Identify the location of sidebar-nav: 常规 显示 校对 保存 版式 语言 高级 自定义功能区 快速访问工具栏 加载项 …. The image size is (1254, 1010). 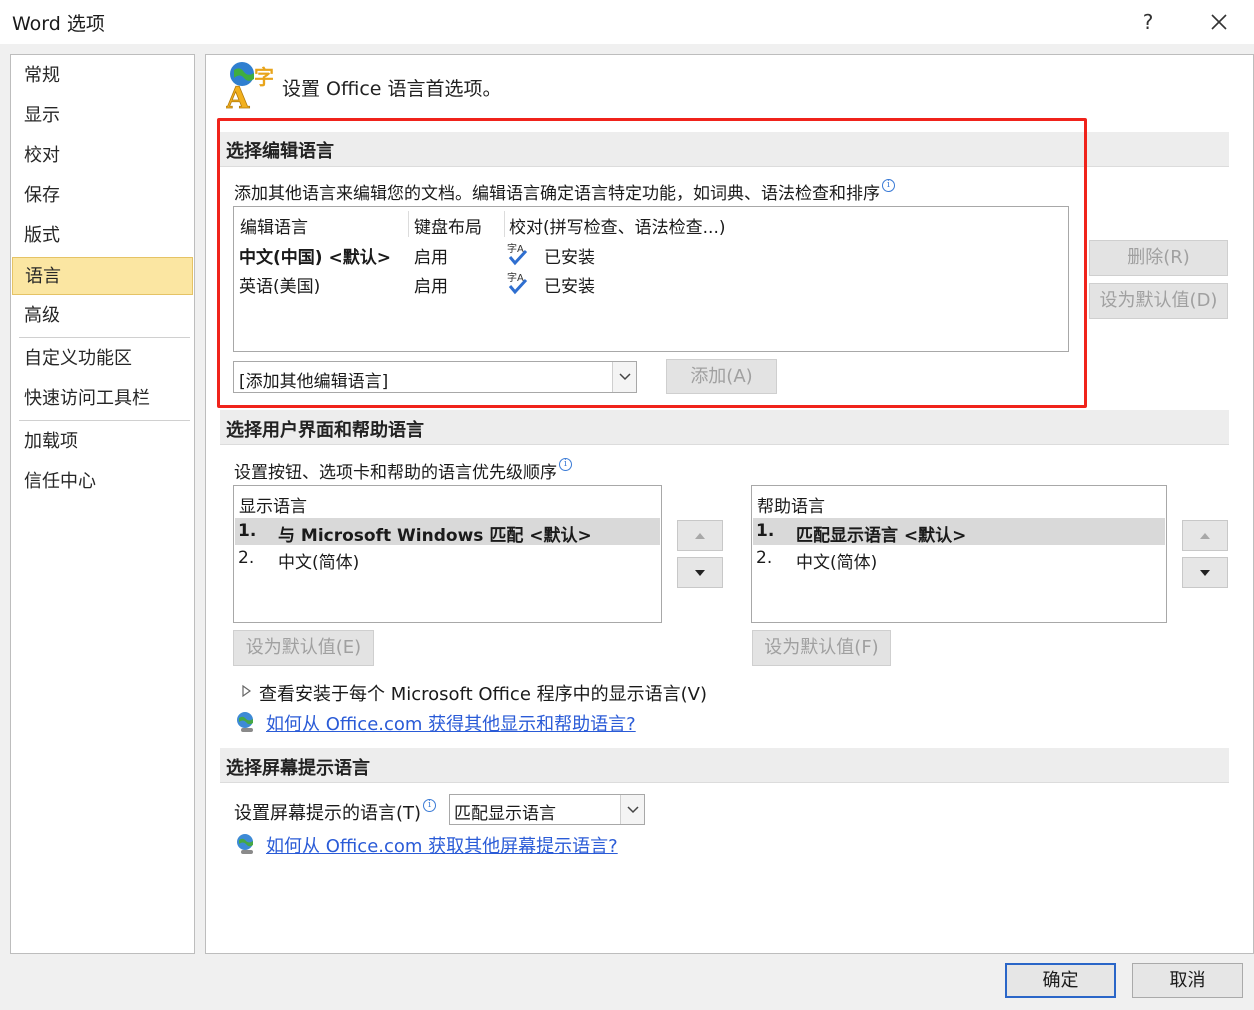
(102, 504).